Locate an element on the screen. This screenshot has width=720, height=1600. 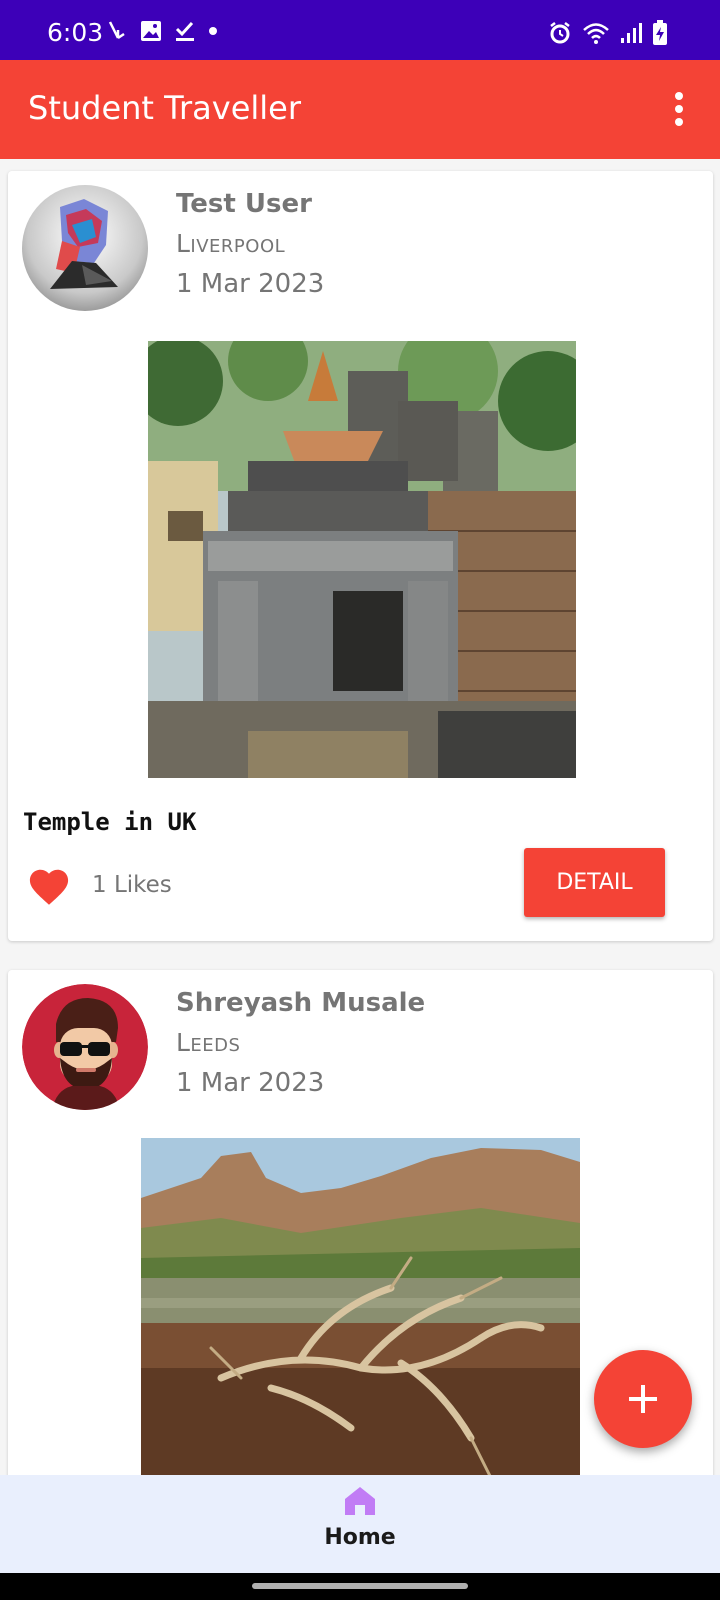
plus-icon is located at coordinates (643, 1399).